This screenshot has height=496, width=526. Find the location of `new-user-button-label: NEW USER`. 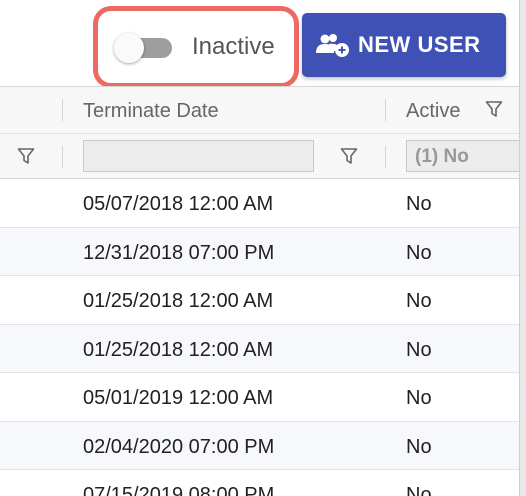

new-user-button-label: NEW USER is located at coordinates (419, 44).